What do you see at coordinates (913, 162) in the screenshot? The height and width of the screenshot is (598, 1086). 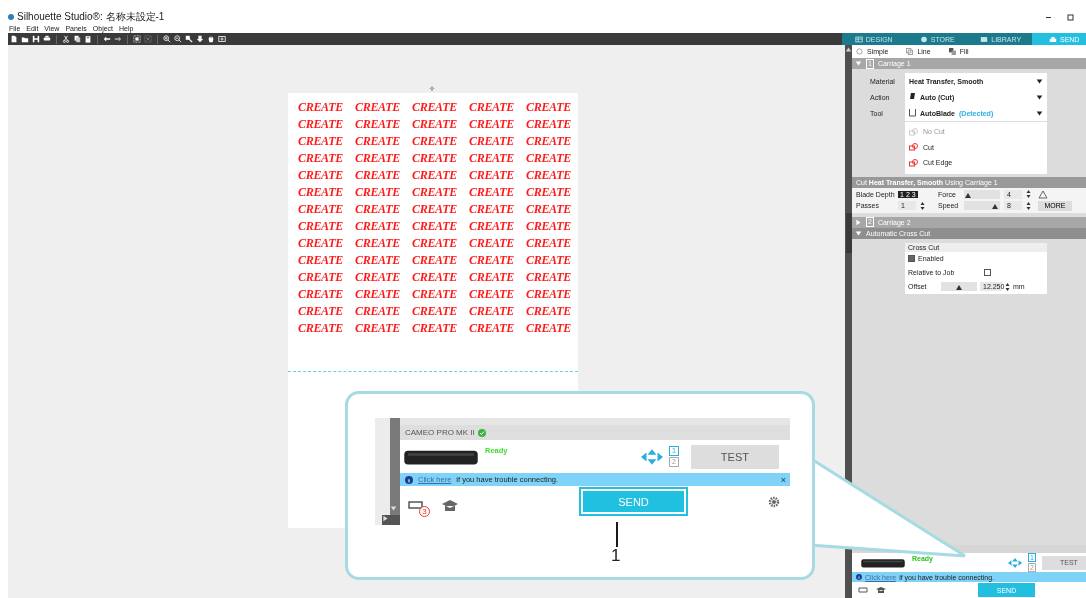 I see `cut-shapes-icon` at bounding box center [913, 162].